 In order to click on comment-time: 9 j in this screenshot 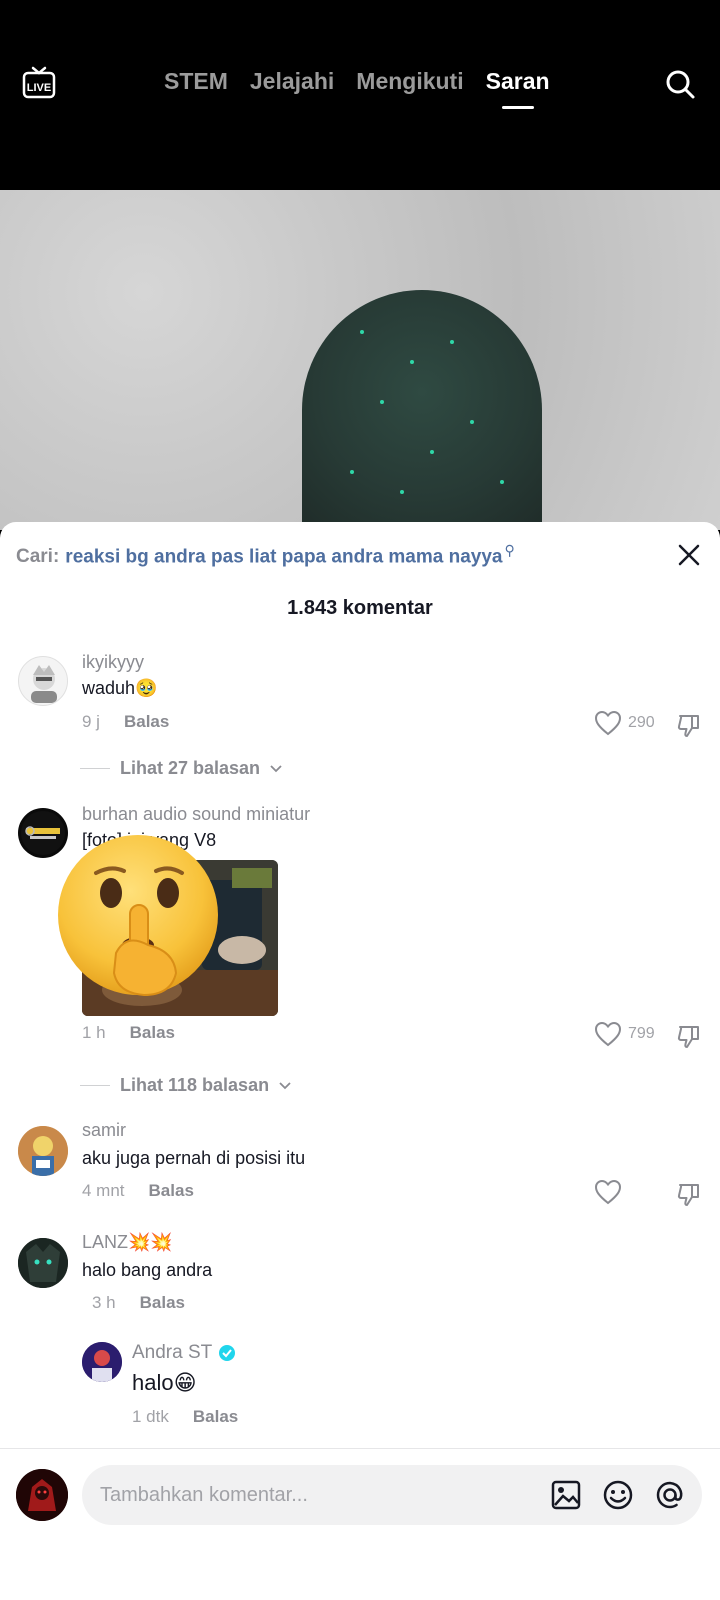, I will do `click(91, 721)`.